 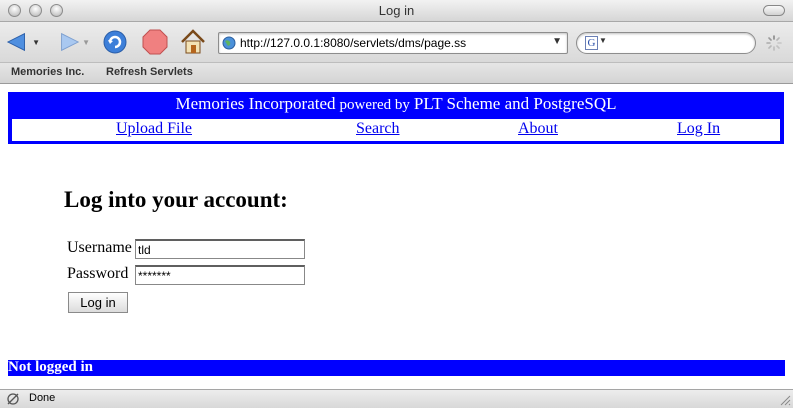 What do you see at coordinates (591, 43) in the screenshot?
I see `search-engine-icon: G` at bounding box center [591, 43].